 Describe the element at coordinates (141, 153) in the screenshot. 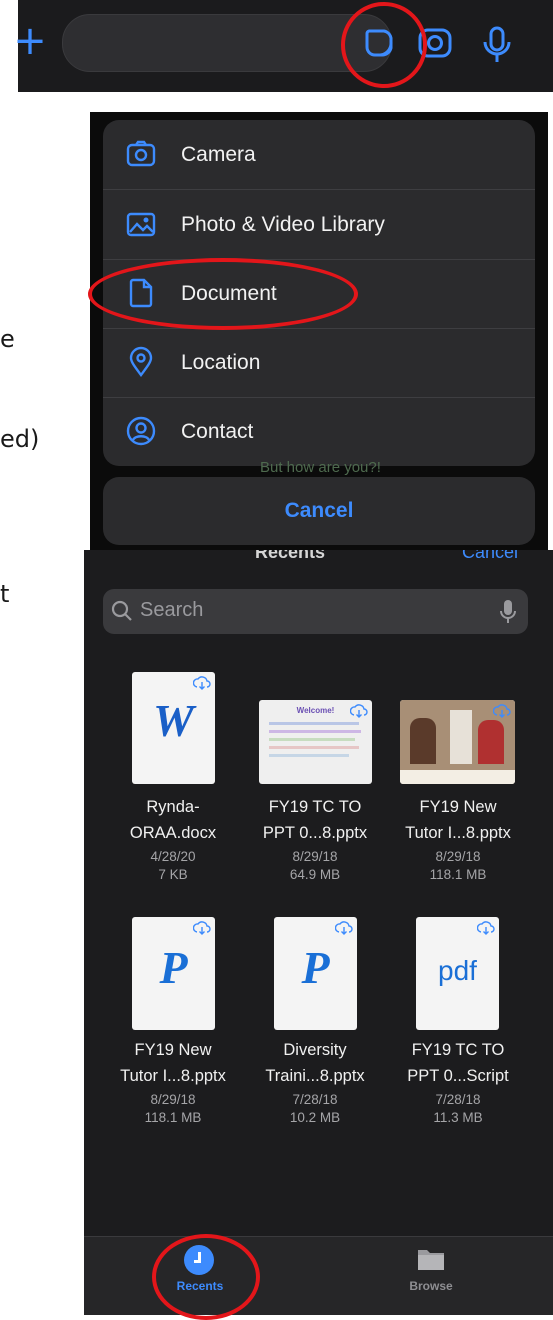

I see `camera-icon` at that location.